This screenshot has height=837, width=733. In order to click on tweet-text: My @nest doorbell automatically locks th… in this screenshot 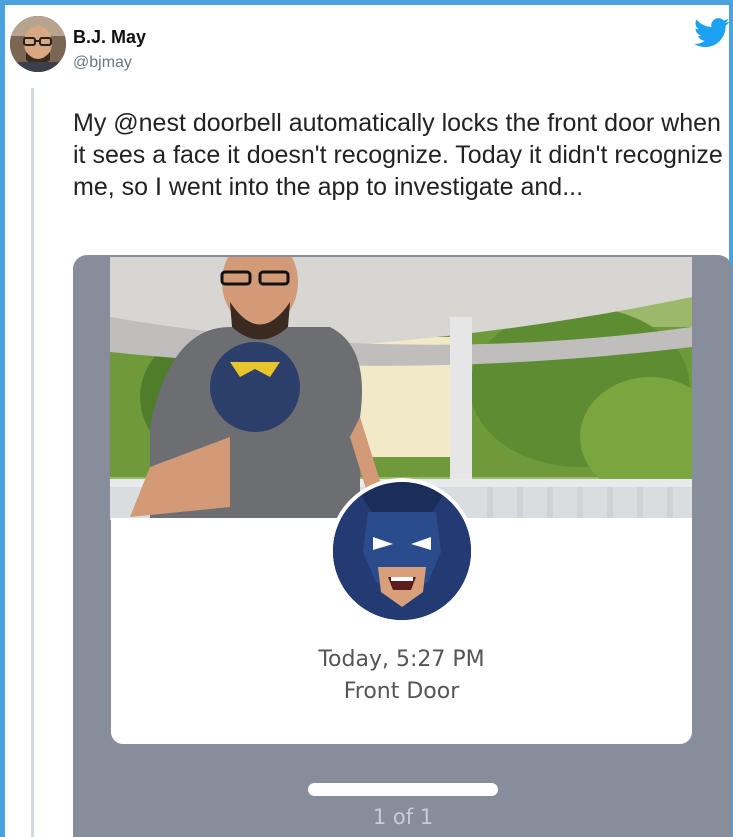, I will do `click(398, 155)`.